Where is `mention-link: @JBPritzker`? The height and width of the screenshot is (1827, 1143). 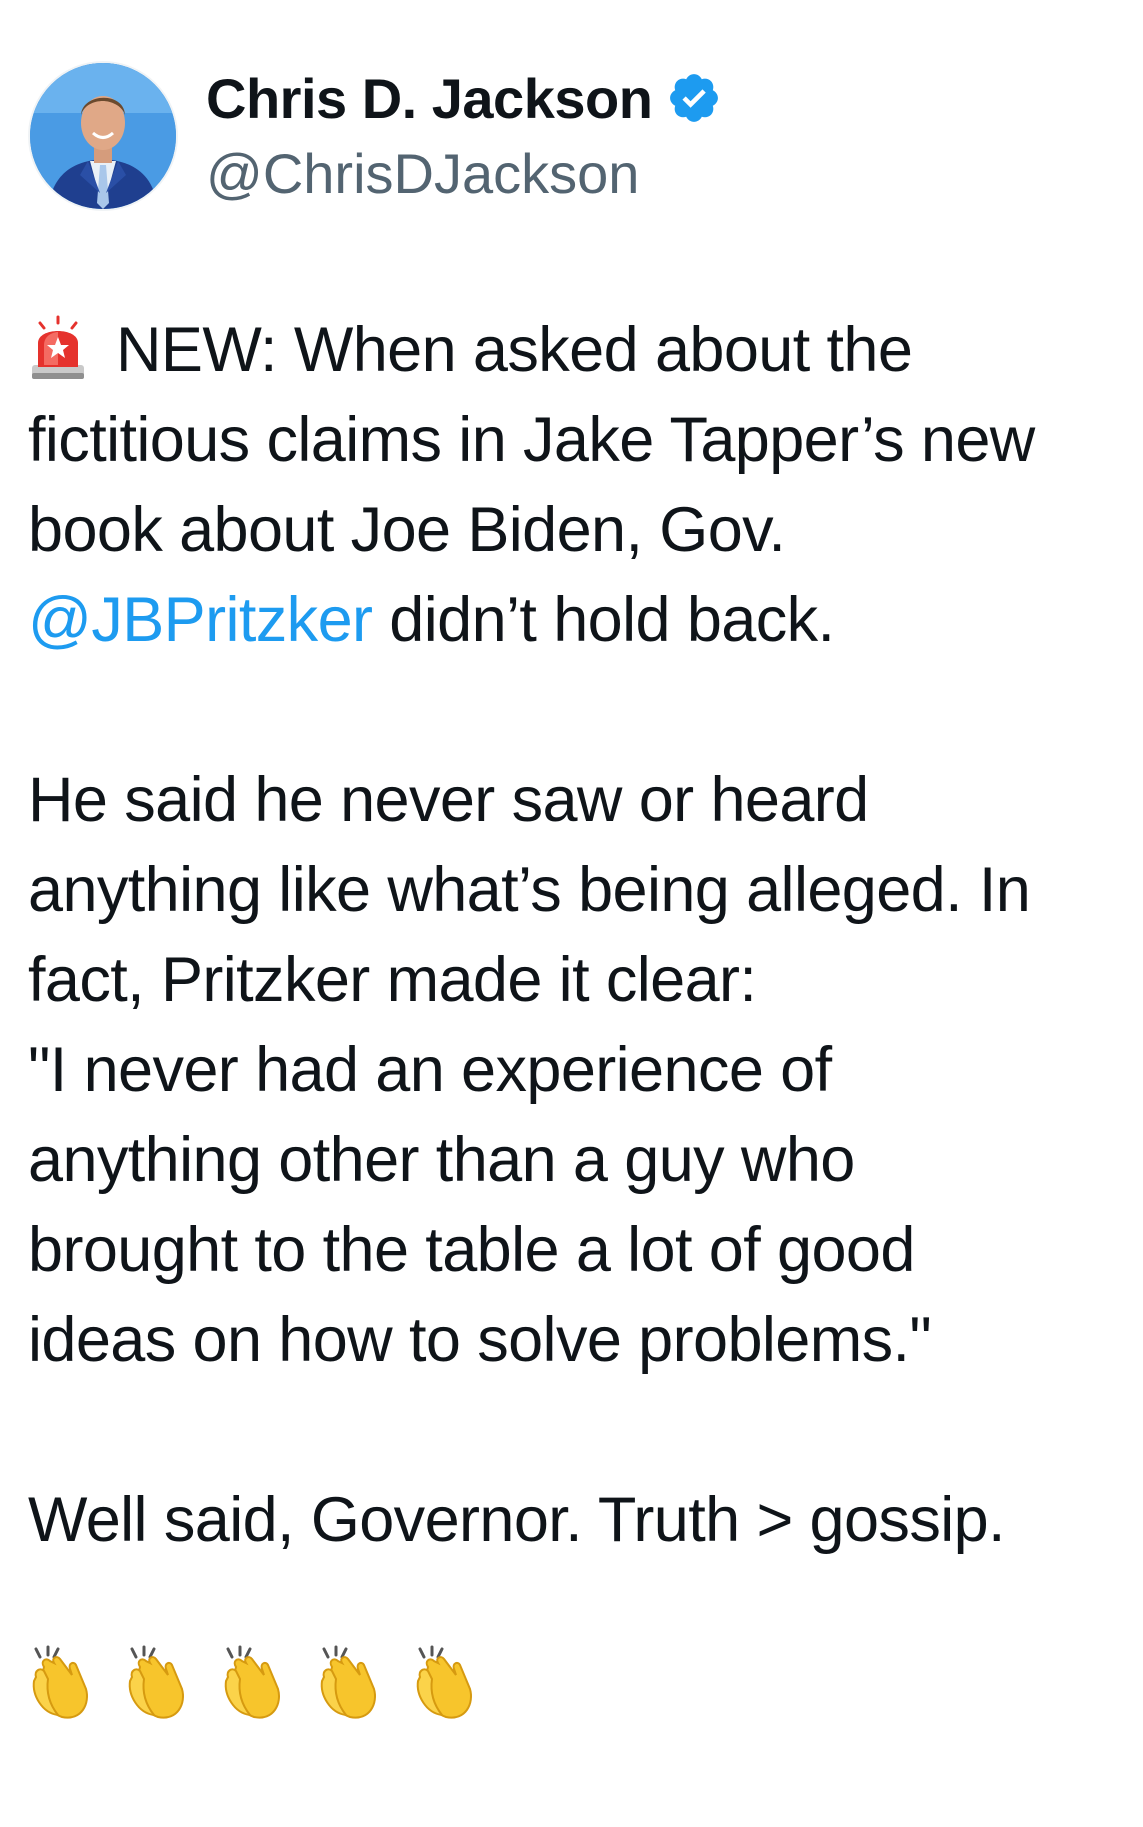
mention-link: @JBPritzker is located at coordinates (200, 620).